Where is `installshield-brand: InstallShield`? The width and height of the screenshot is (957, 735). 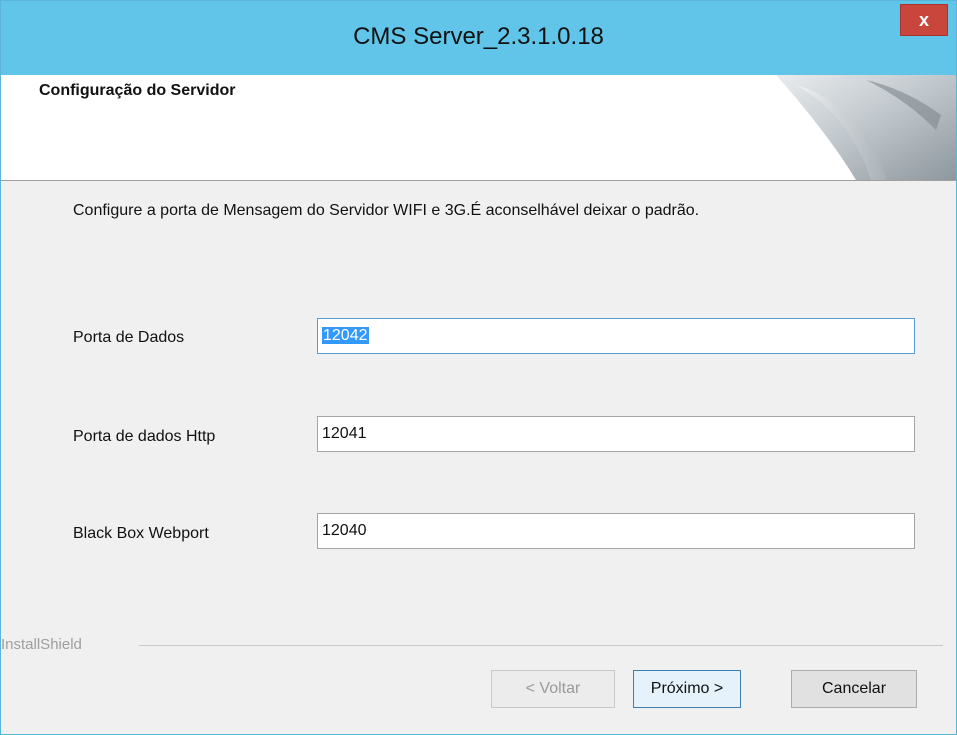 installshield-brand: InstallShield is located at coordinates (43, 644).